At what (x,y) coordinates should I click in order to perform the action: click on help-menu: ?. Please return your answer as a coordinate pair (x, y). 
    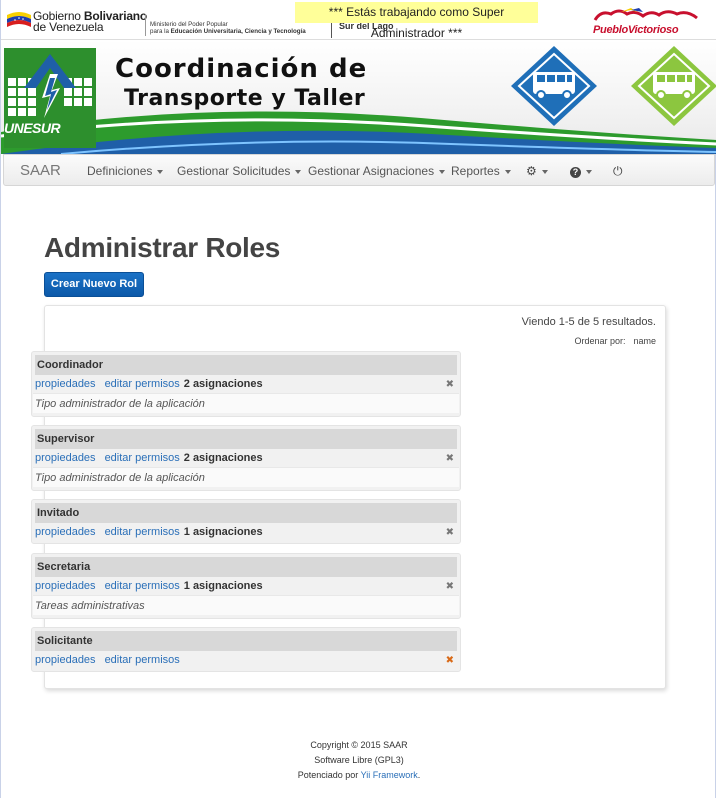
    Looking at the image, I should click on (581, 171).